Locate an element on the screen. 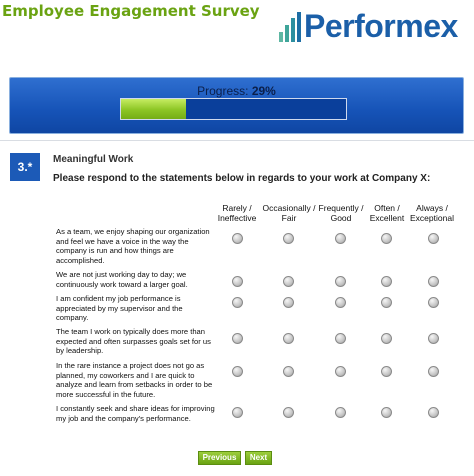 Image resolution: width=474 pixels, height=476 pixels. survey-title: Employee Engagement Survey is located at coordinates (131, 11).